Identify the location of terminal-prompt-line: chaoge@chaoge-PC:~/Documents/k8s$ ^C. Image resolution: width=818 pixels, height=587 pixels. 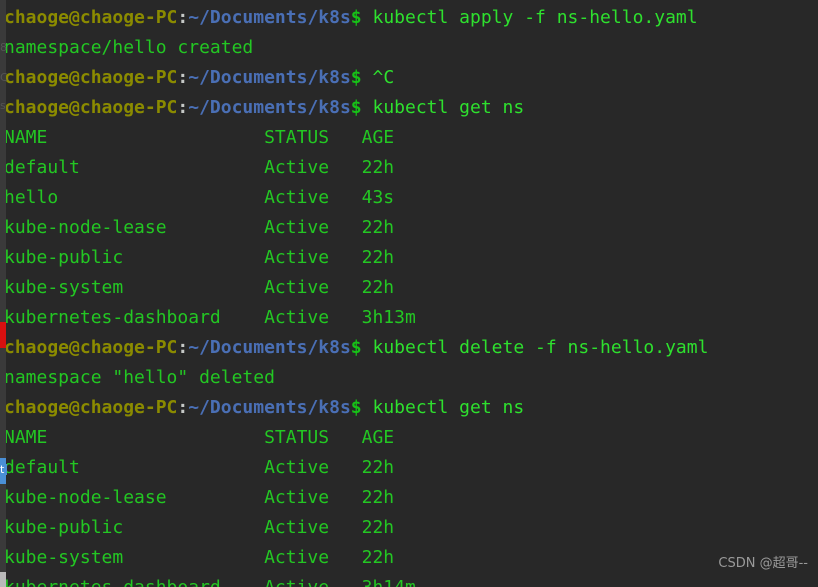
(409, 78).